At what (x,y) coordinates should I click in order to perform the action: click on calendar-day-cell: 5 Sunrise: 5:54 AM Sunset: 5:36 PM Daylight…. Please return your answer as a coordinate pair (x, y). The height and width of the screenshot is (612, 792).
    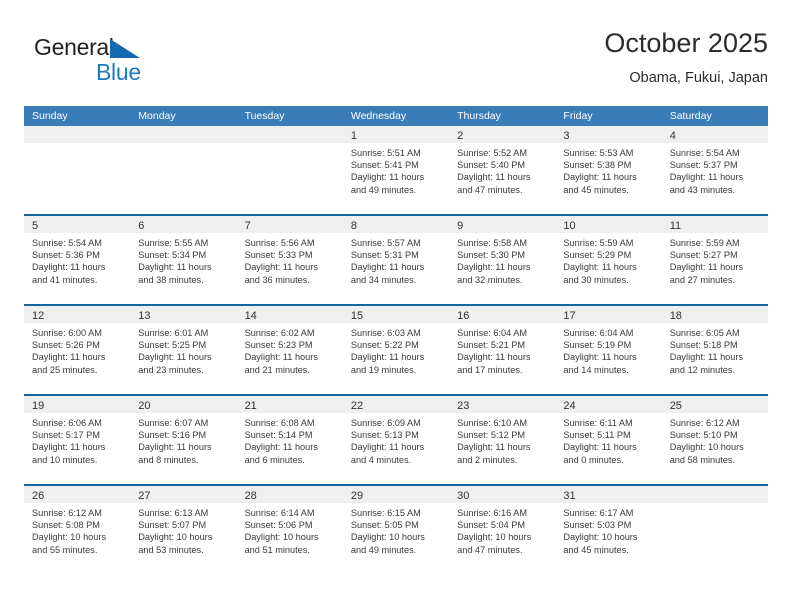
    Looking at the image, I should click on (77, 260).